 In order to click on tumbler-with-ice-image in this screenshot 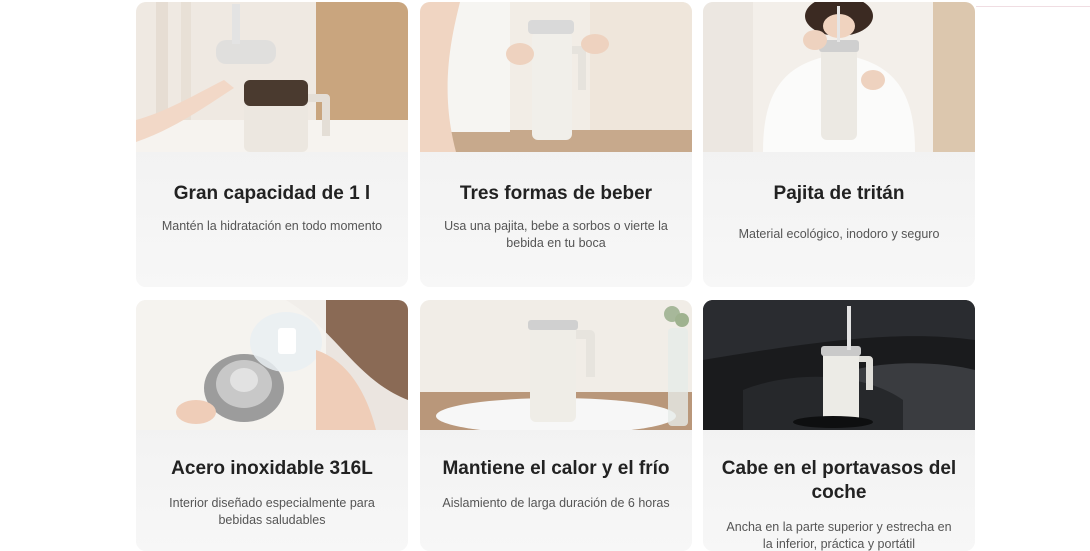, I will do `click(272, 77)`.